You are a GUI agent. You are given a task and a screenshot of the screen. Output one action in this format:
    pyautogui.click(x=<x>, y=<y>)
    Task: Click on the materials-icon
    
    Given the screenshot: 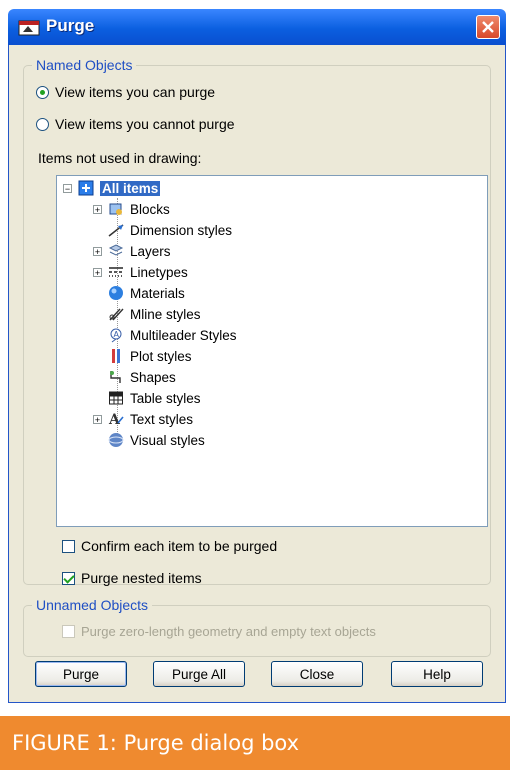 What is the action you would take?
    pyautogui.click(x=116, y=293)
    